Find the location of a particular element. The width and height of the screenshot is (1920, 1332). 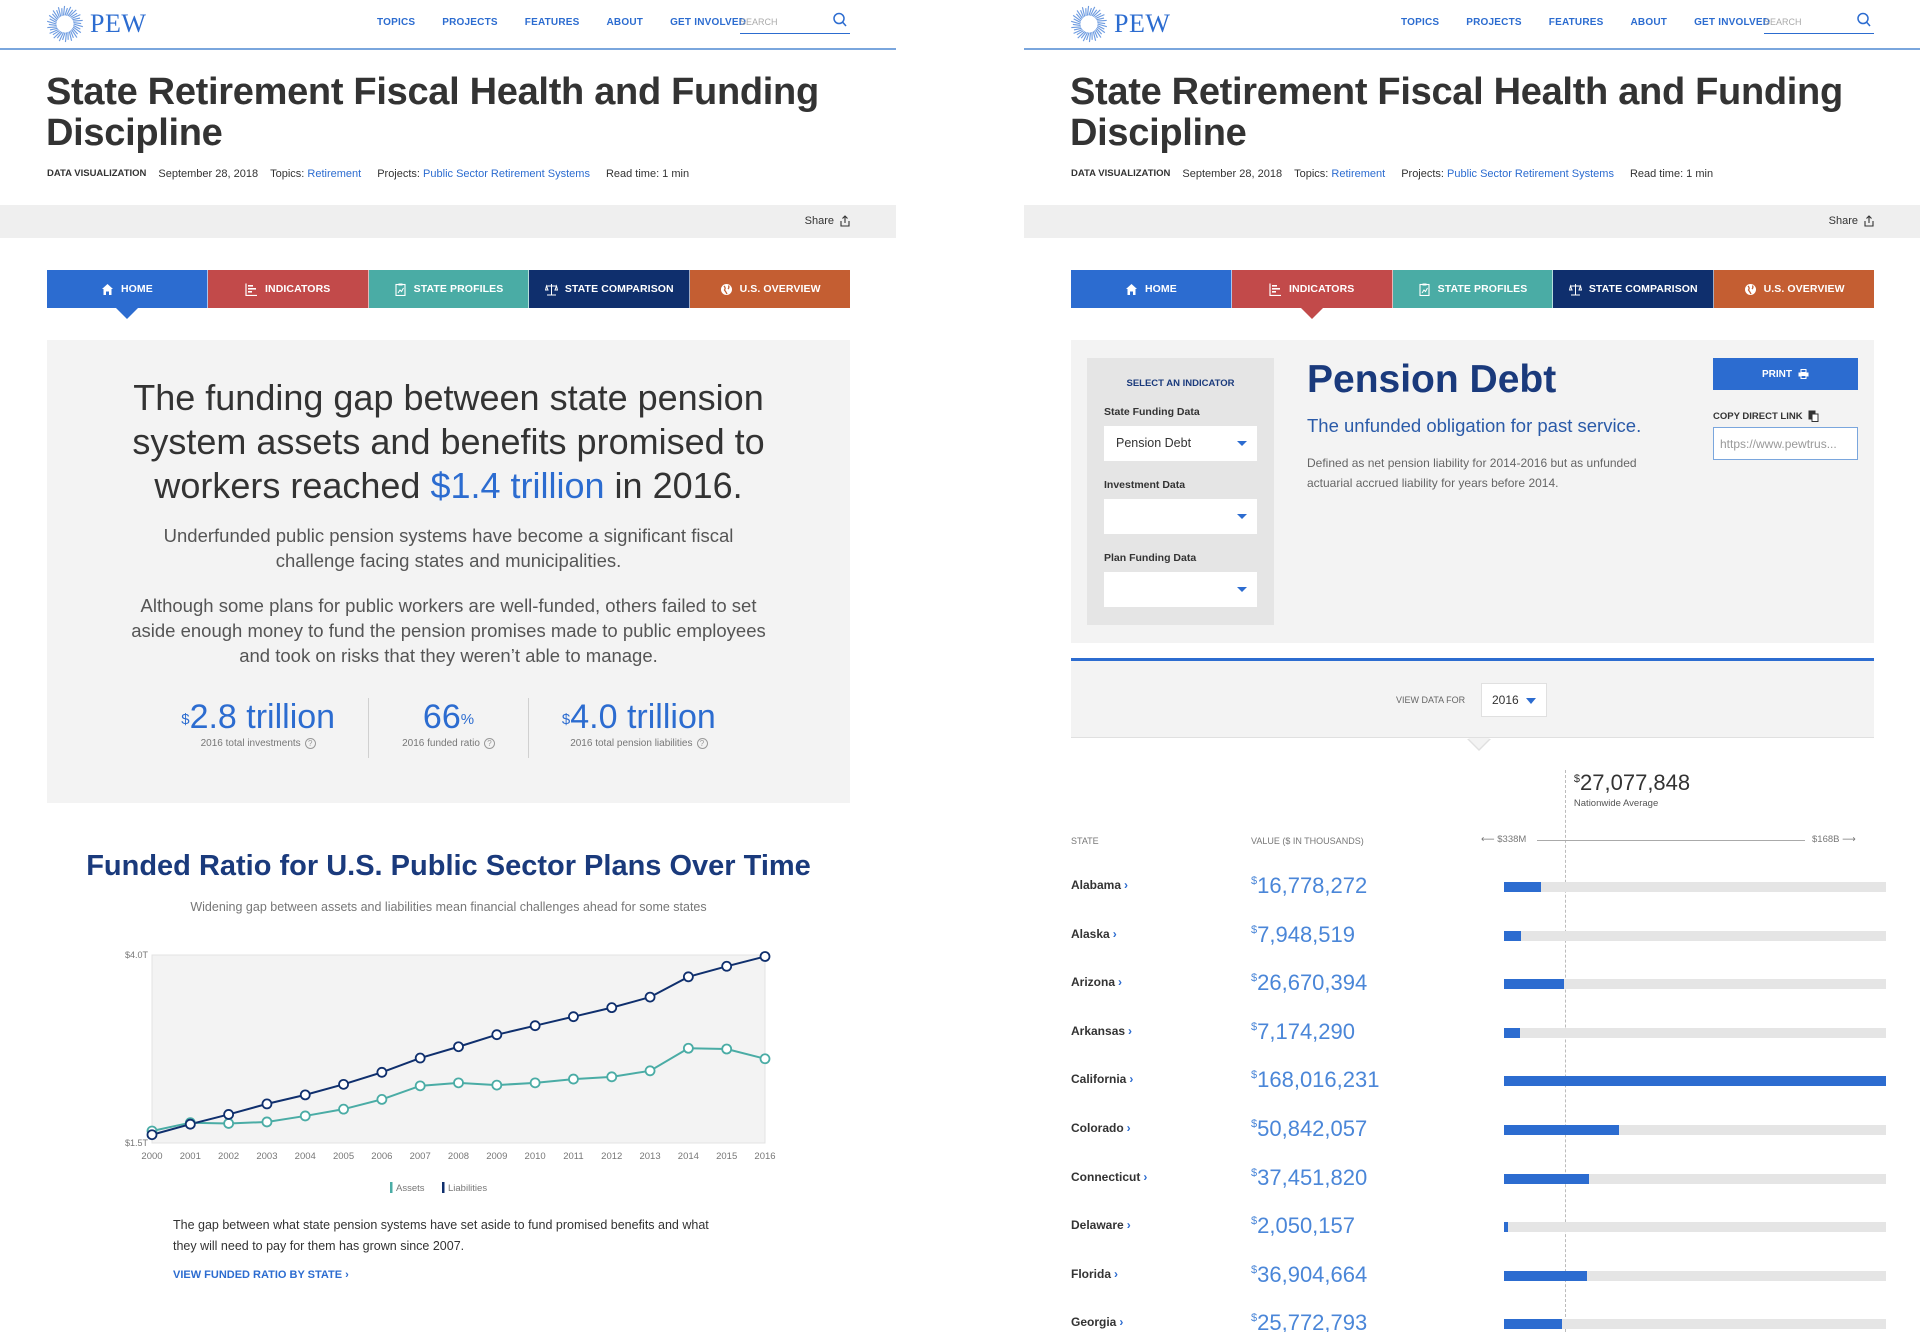

state-link: Alabama › is located at coordinates (1099, 885).